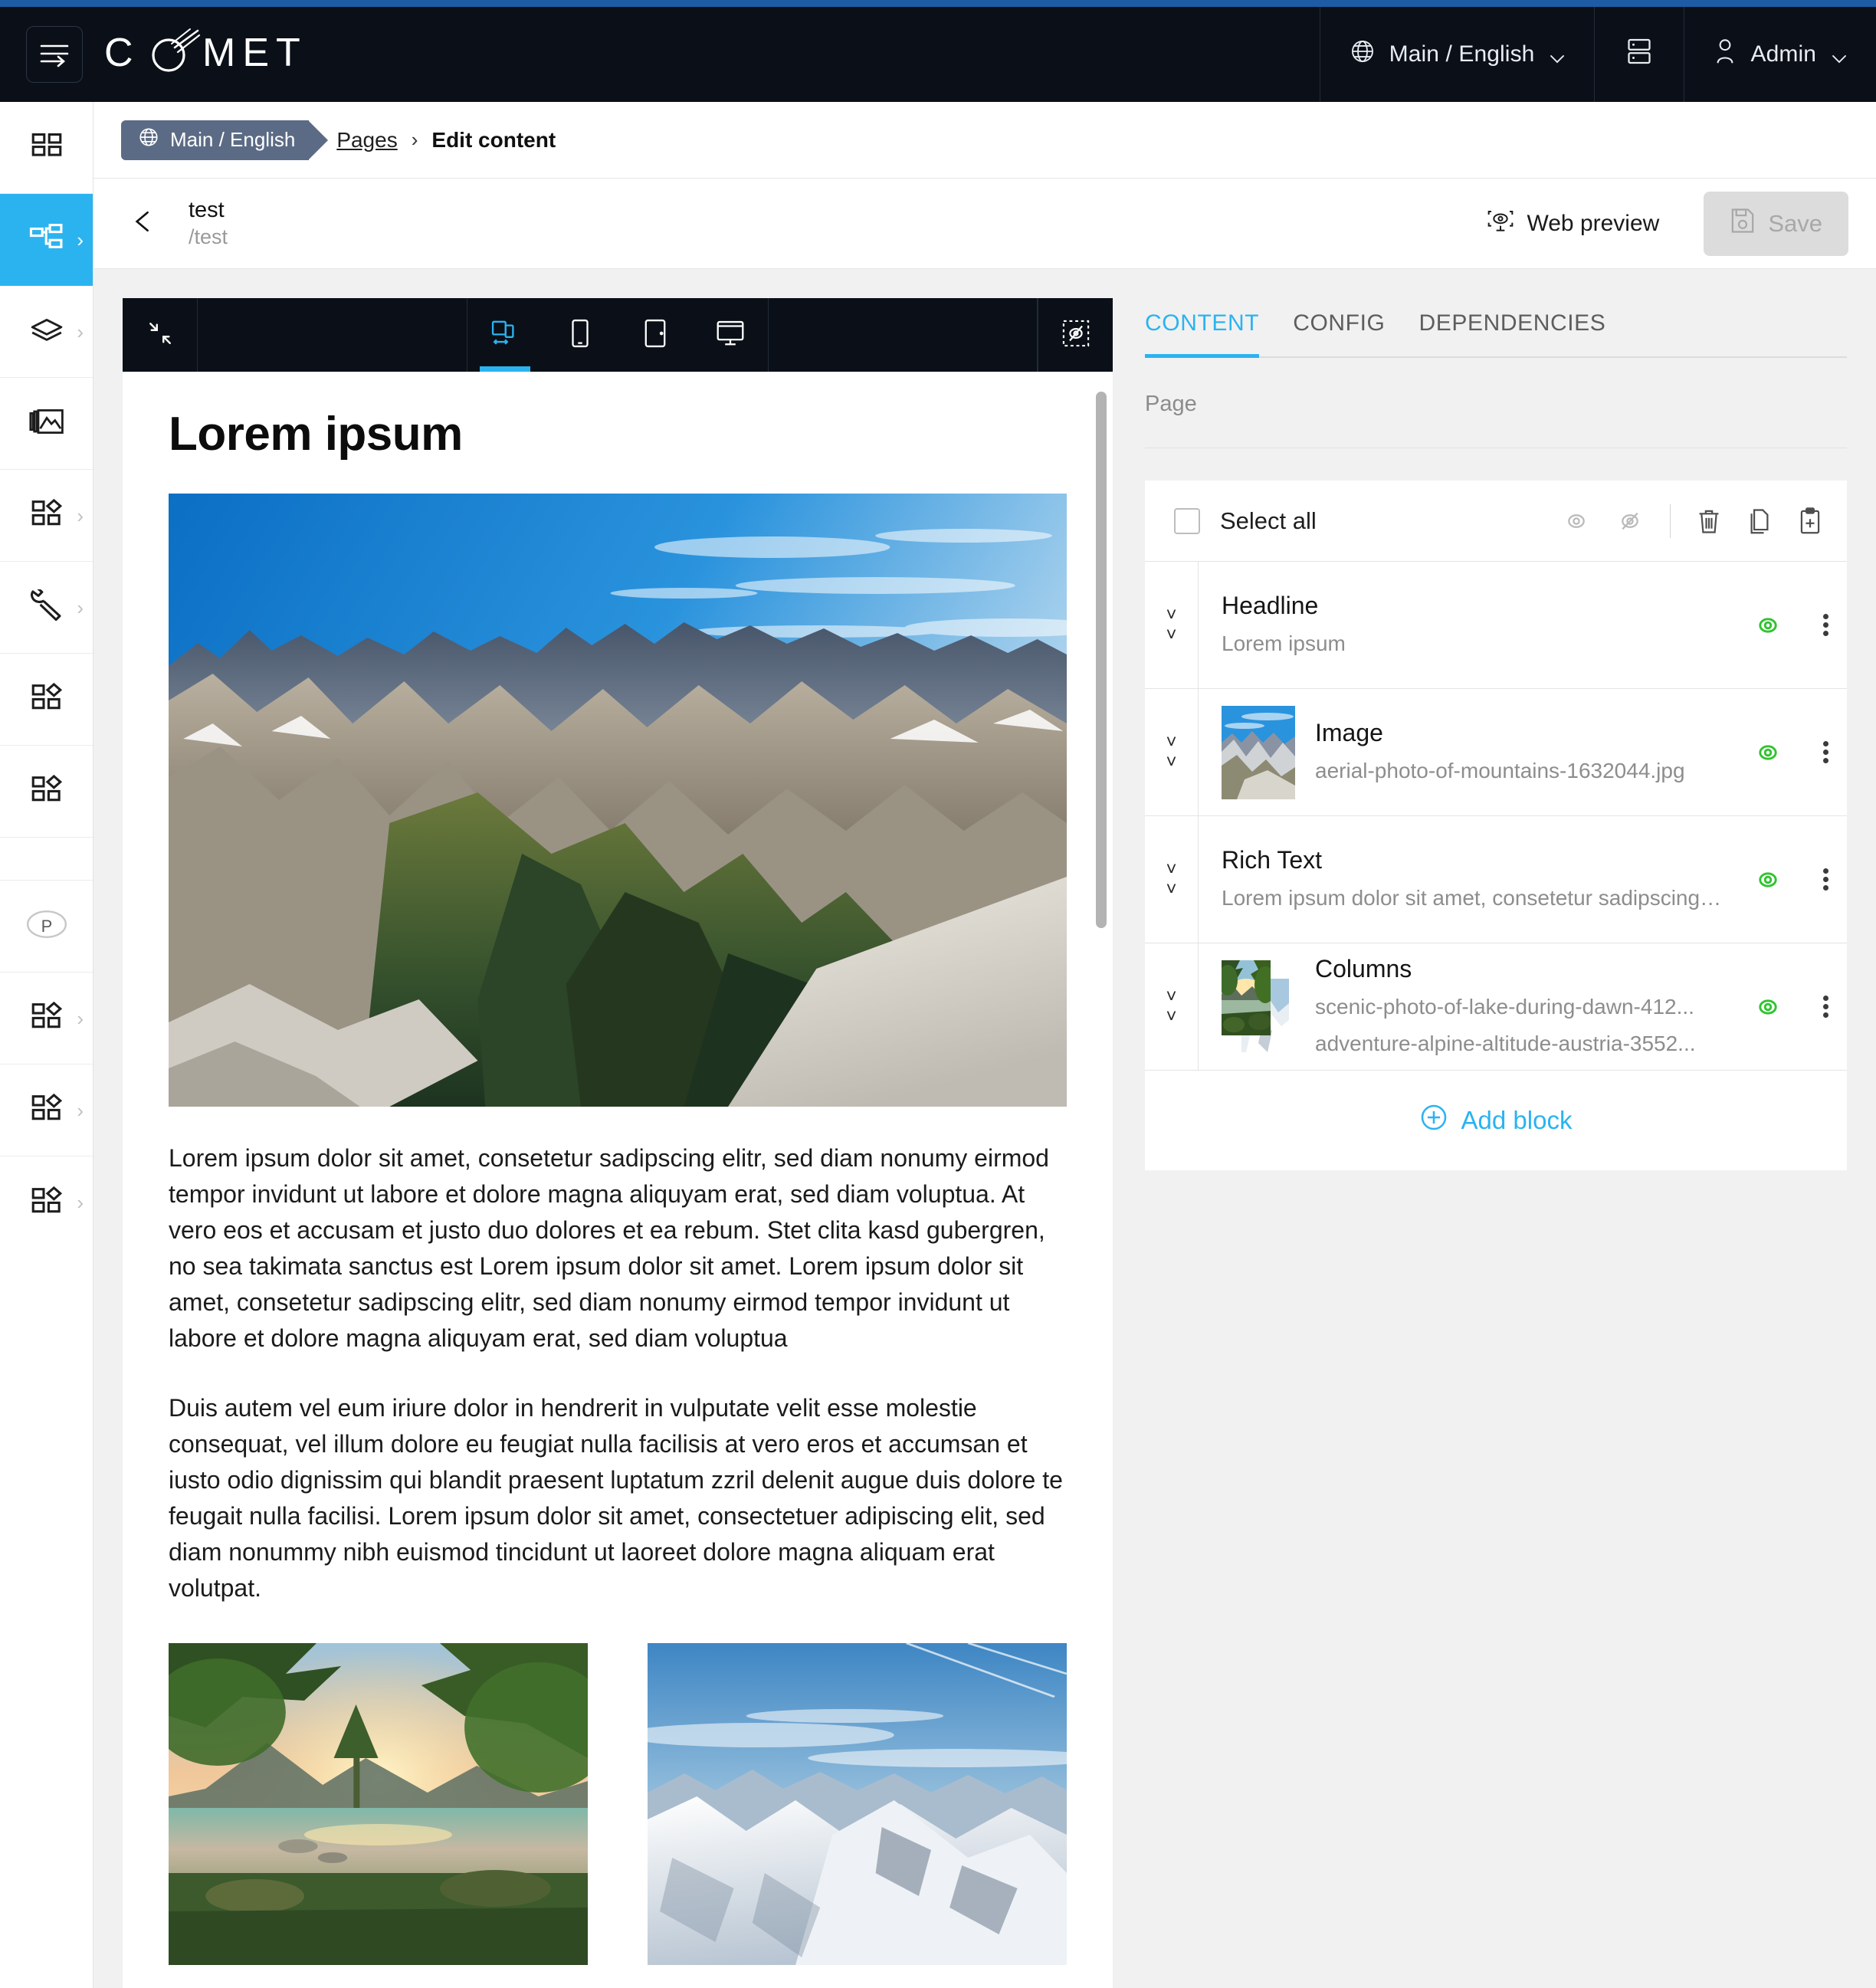  What do you see at coordinates (1760, 521) in the screenshot?
I see `copy-blocks-button` at bounding box center [1760, 521].